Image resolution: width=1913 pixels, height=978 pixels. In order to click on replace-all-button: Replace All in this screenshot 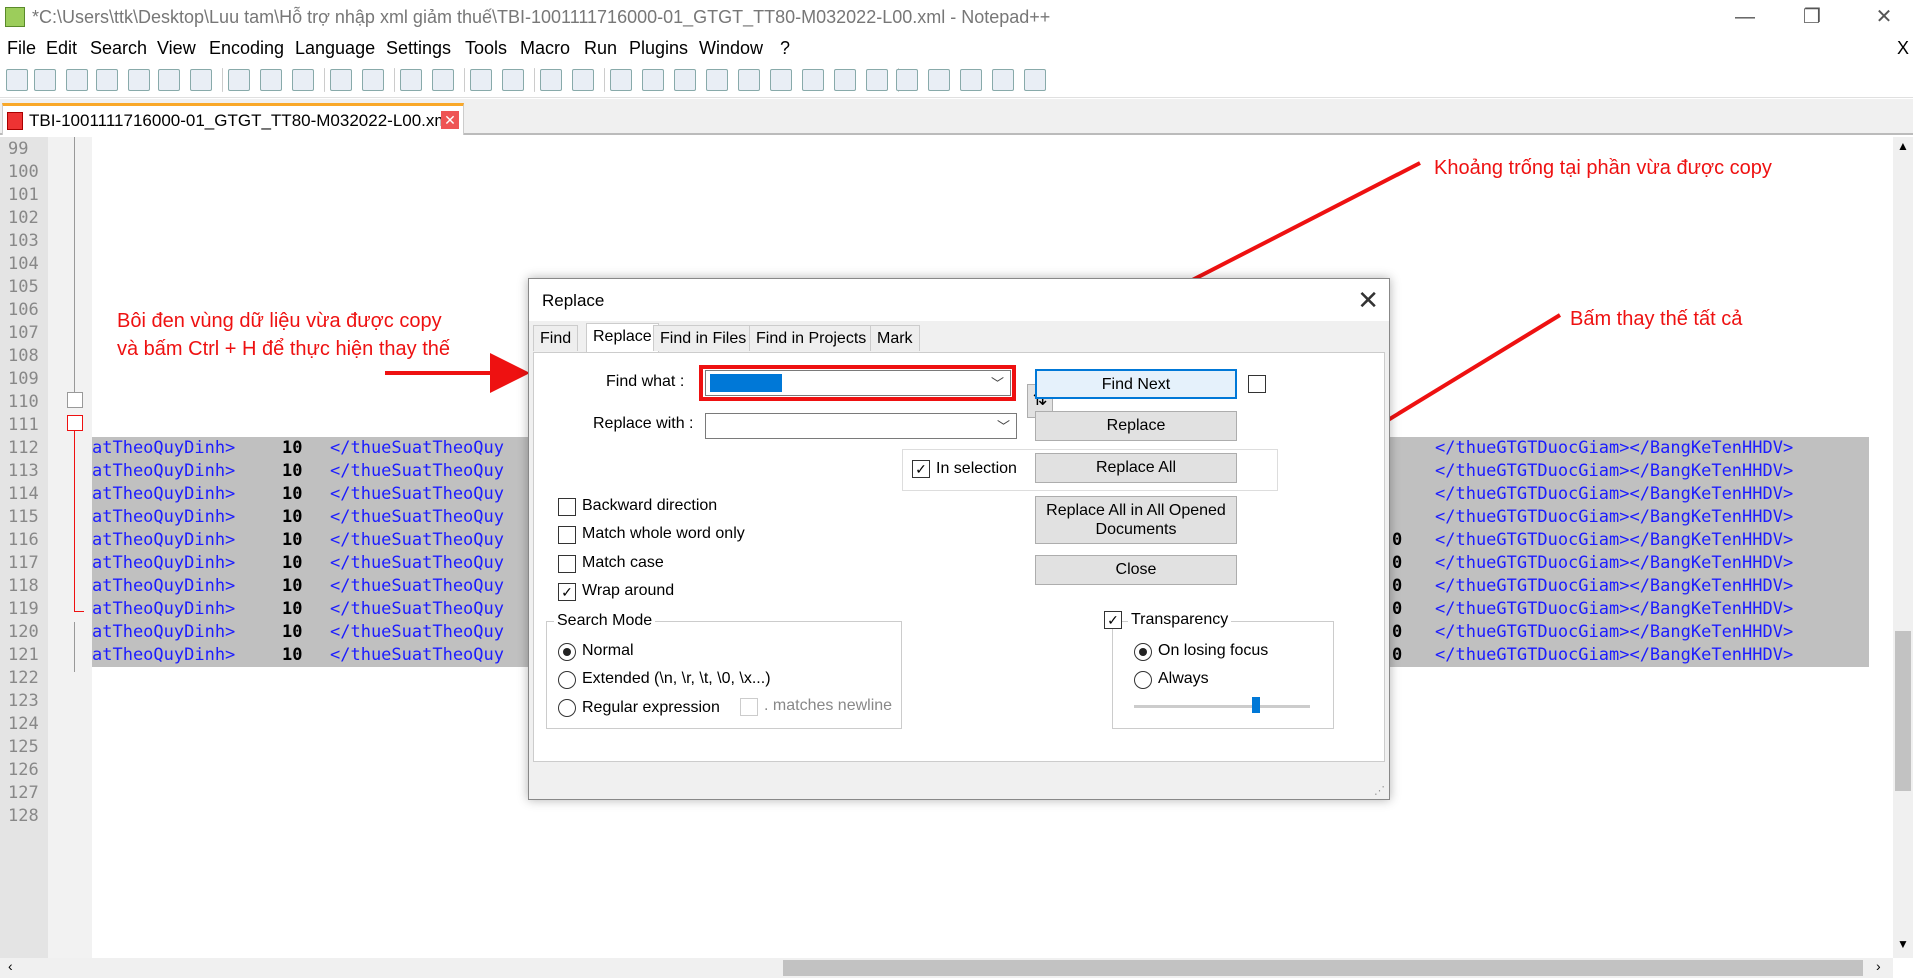, I will do `click(1136, 468)`.